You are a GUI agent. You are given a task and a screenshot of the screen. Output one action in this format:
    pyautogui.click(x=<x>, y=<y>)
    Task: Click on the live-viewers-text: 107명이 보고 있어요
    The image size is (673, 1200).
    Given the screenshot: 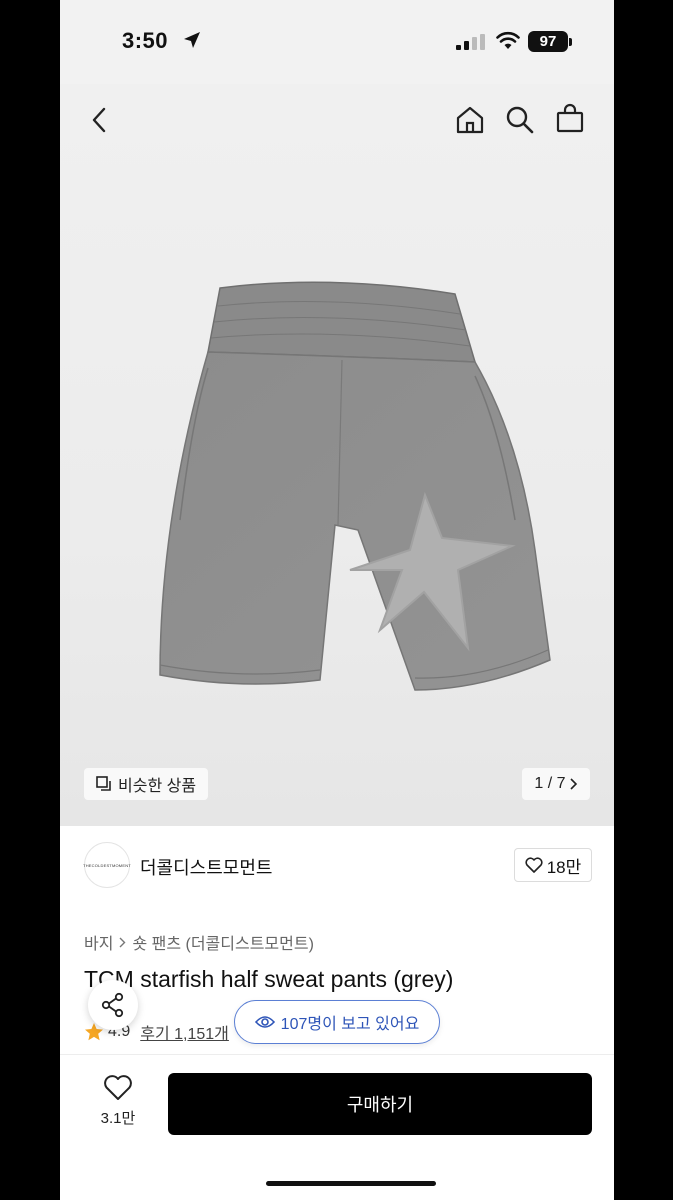 What is the action you would take?
    pyautogui.click(x=350, y=1024)
    